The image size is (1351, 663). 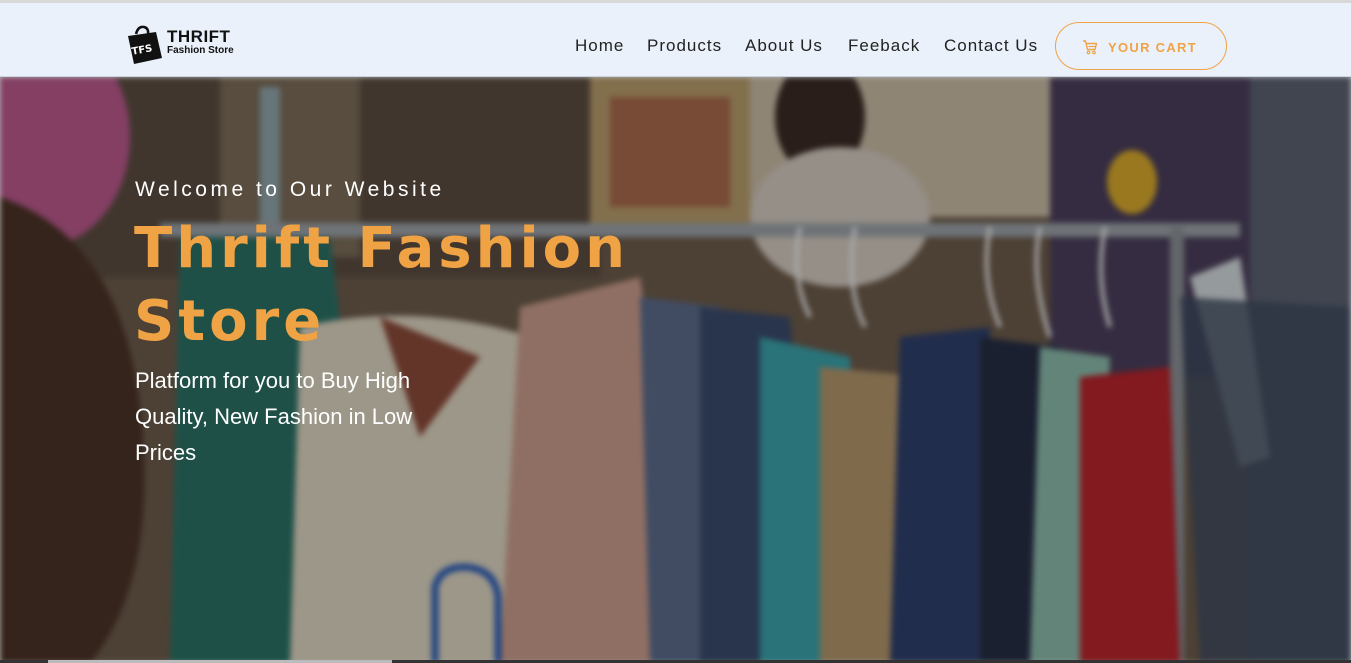 I want to click on your-cart-button: YOUR CART, so click(x=1141, y=46).